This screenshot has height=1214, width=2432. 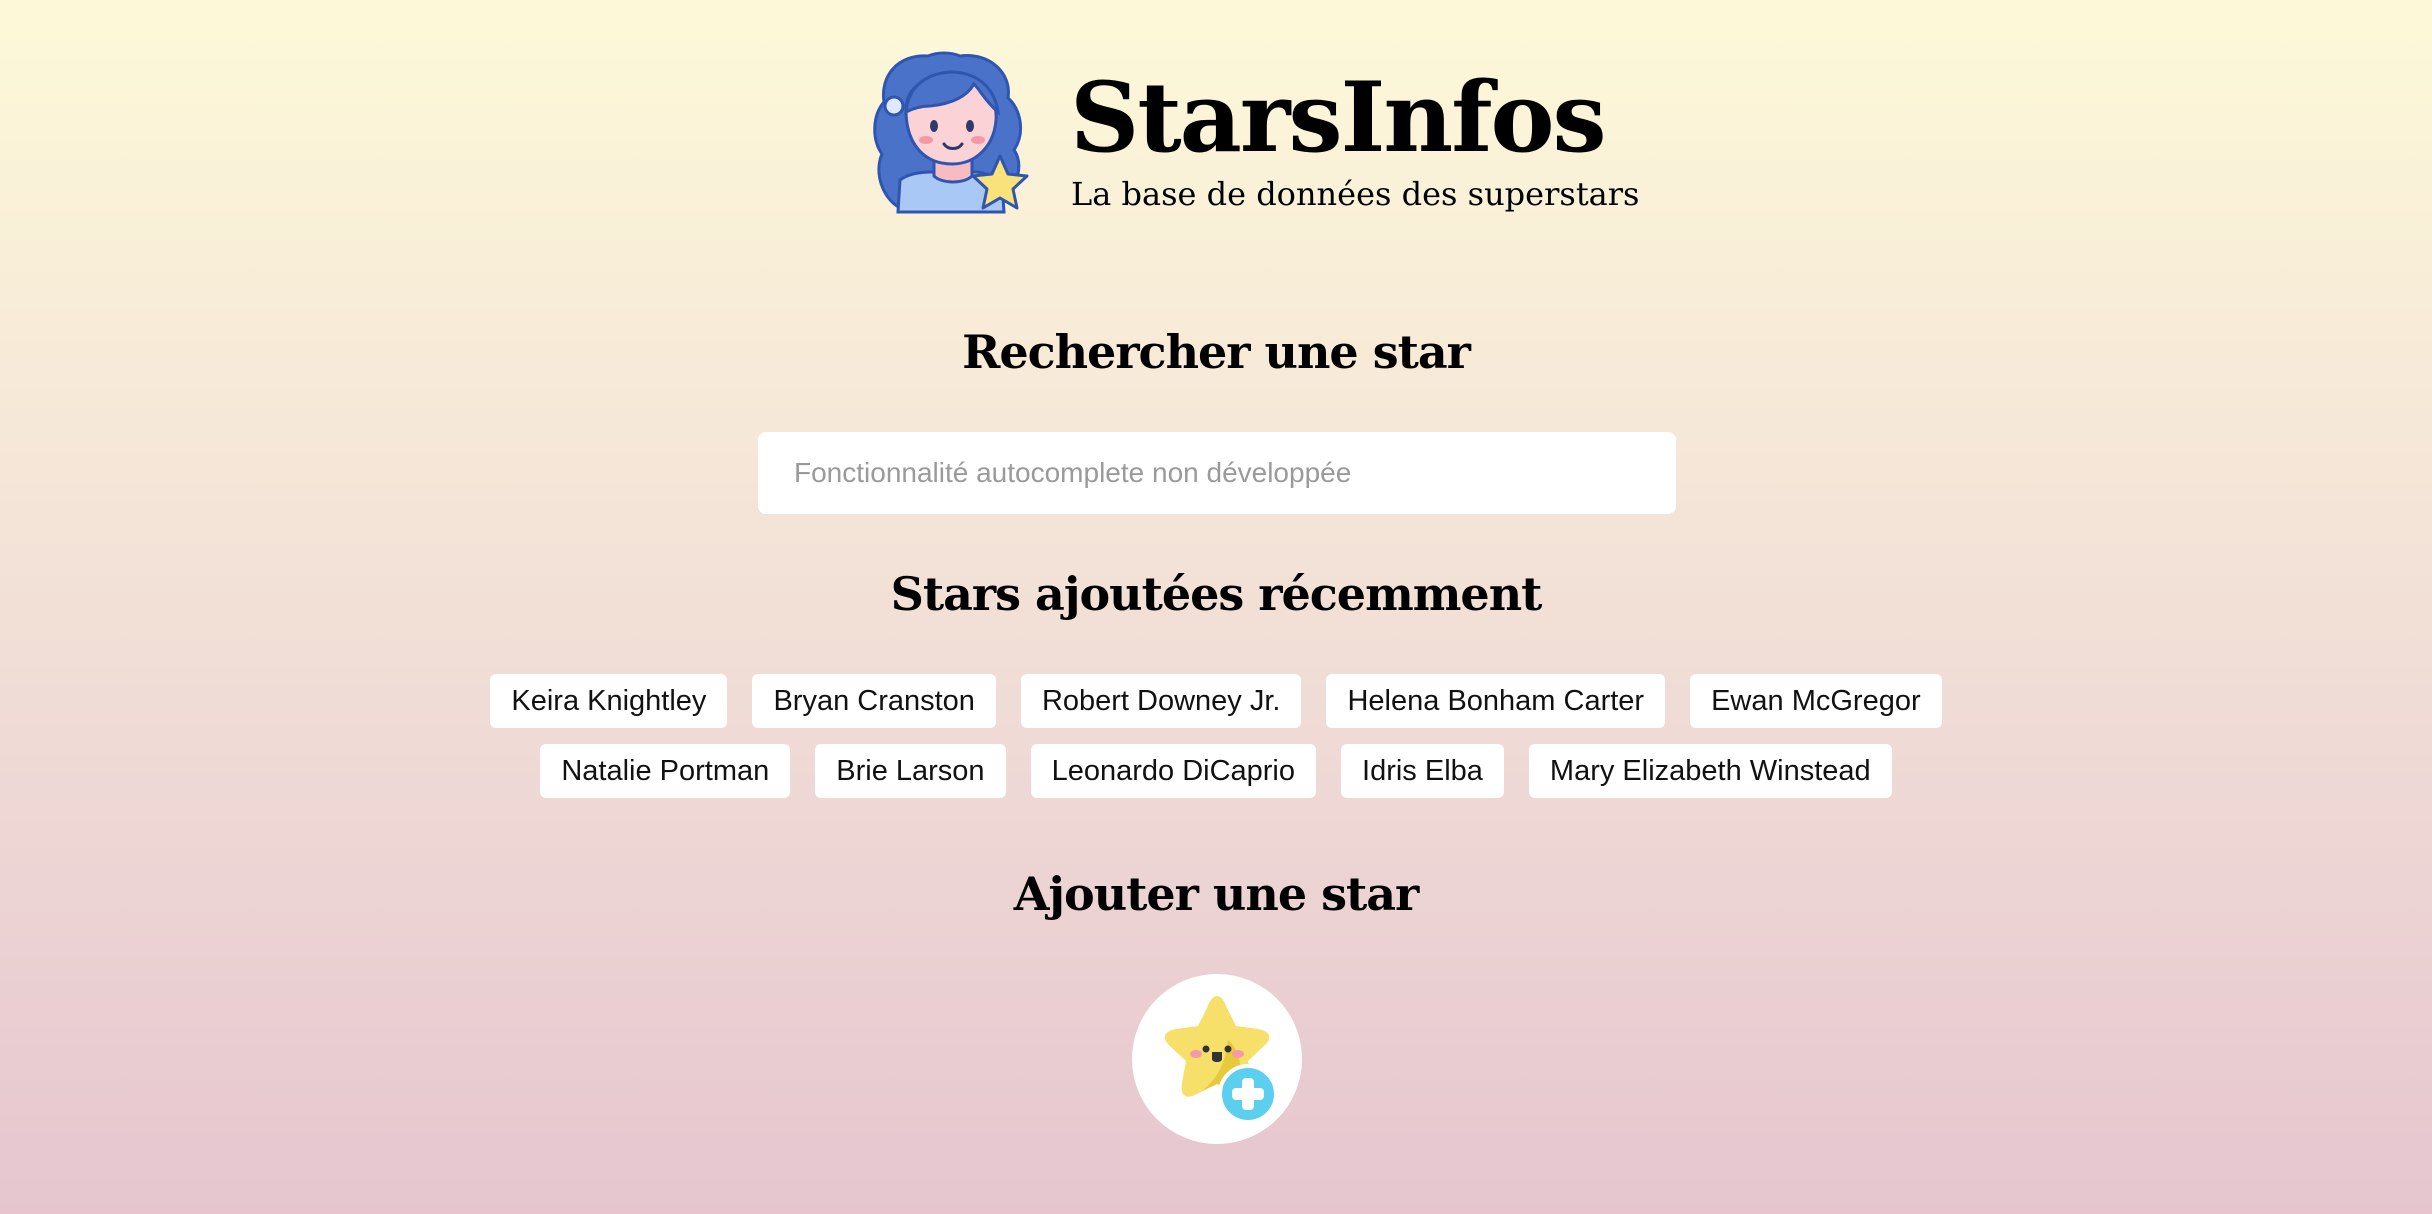 What do you see at coordinates (1355, 194) in the screenshot?
I see `site-subtitle: La base de données des superstars` at bounding box center [1355, 194].